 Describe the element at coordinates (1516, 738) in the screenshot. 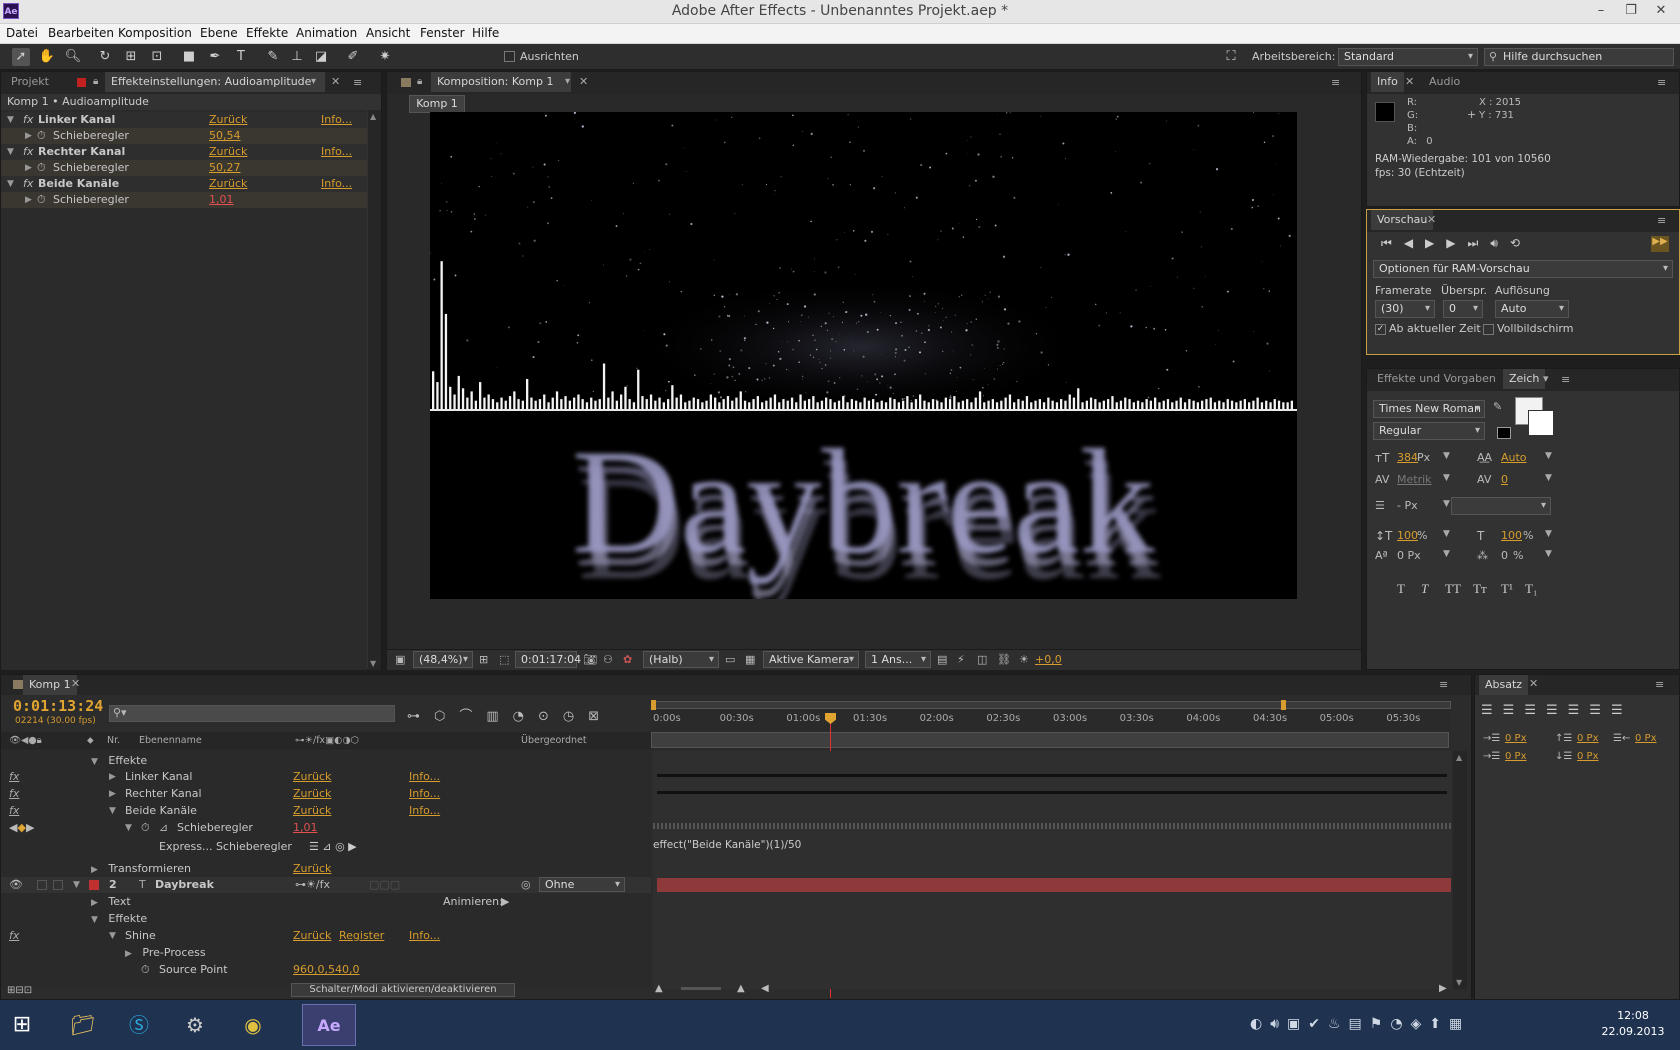

I see `indent-left-value: 0 Px` at that location.